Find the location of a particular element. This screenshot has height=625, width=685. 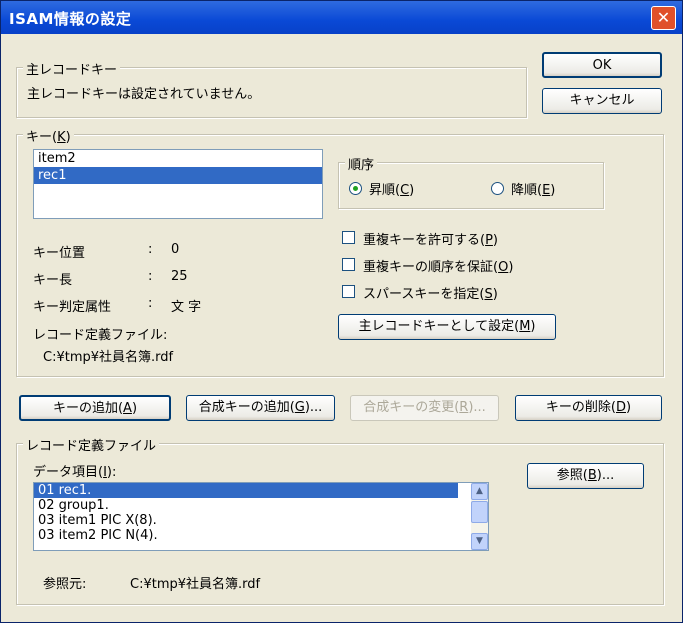

data-item: 01 rec1. is located at coordinates (246, 490).